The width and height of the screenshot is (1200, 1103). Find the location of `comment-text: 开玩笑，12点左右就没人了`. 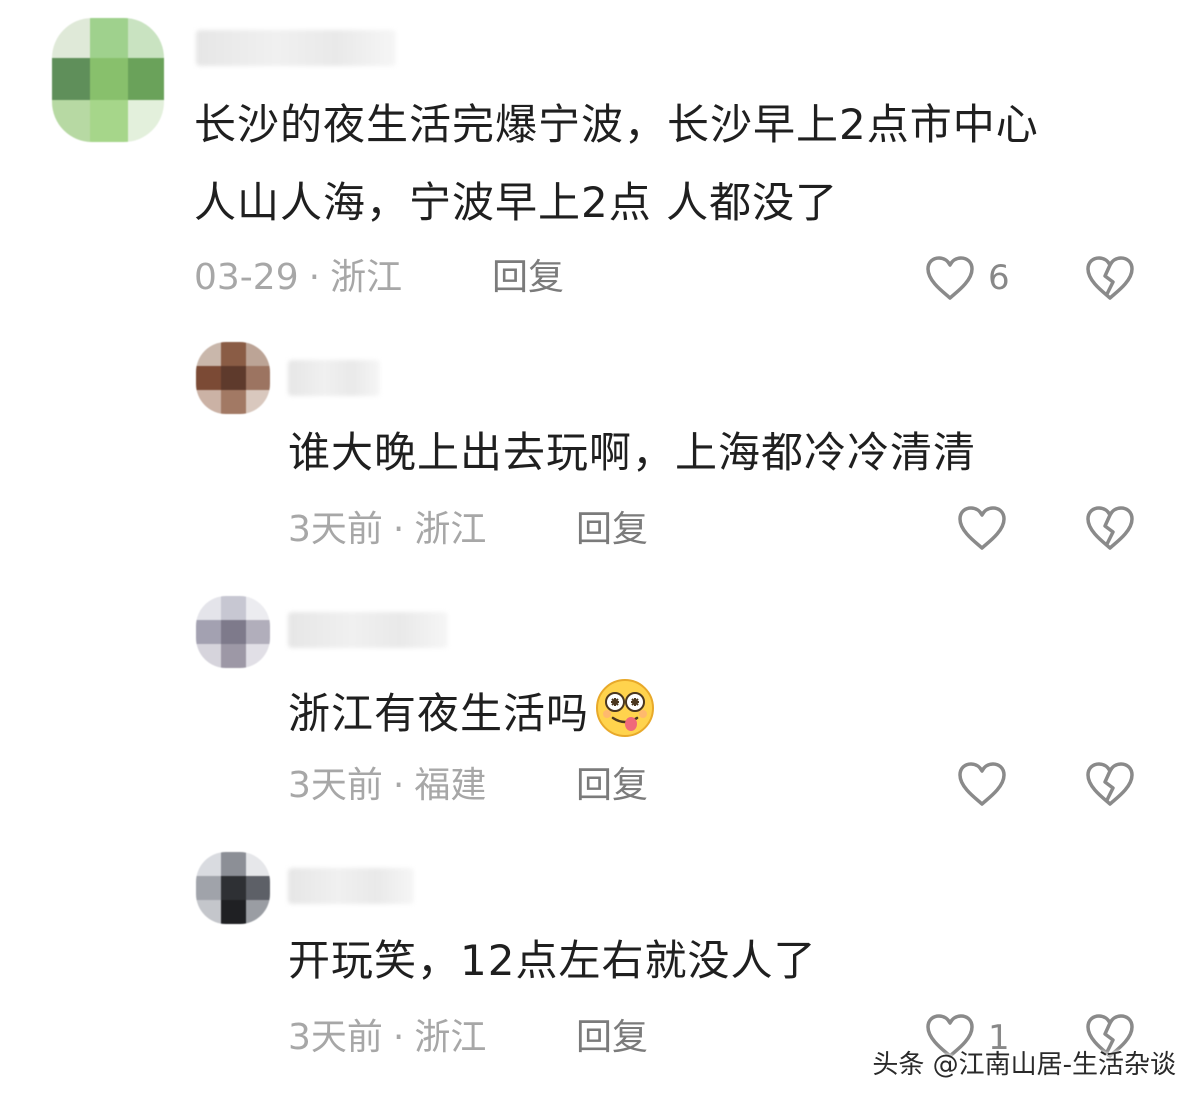

comment-text: 开玩笑，12点左右就没人了 is located at coordinates (552, 960).